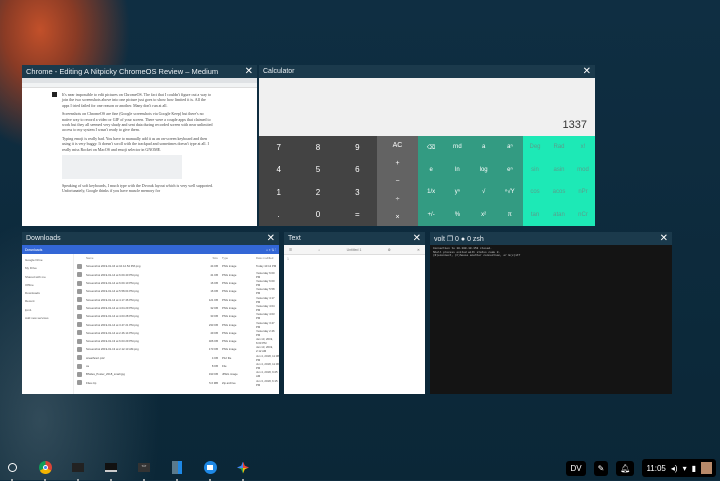  I want to click on shelf-app-calculator, so click(177, 470).